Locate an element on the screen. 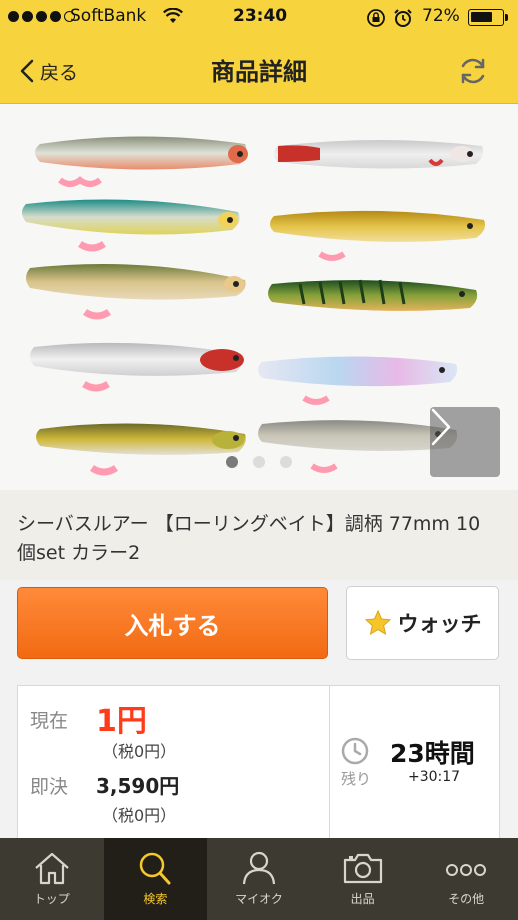 The height and width of the screenshot is (920, 518). remaining-time-extra: +30:17 is located at coordinates (434, 777).